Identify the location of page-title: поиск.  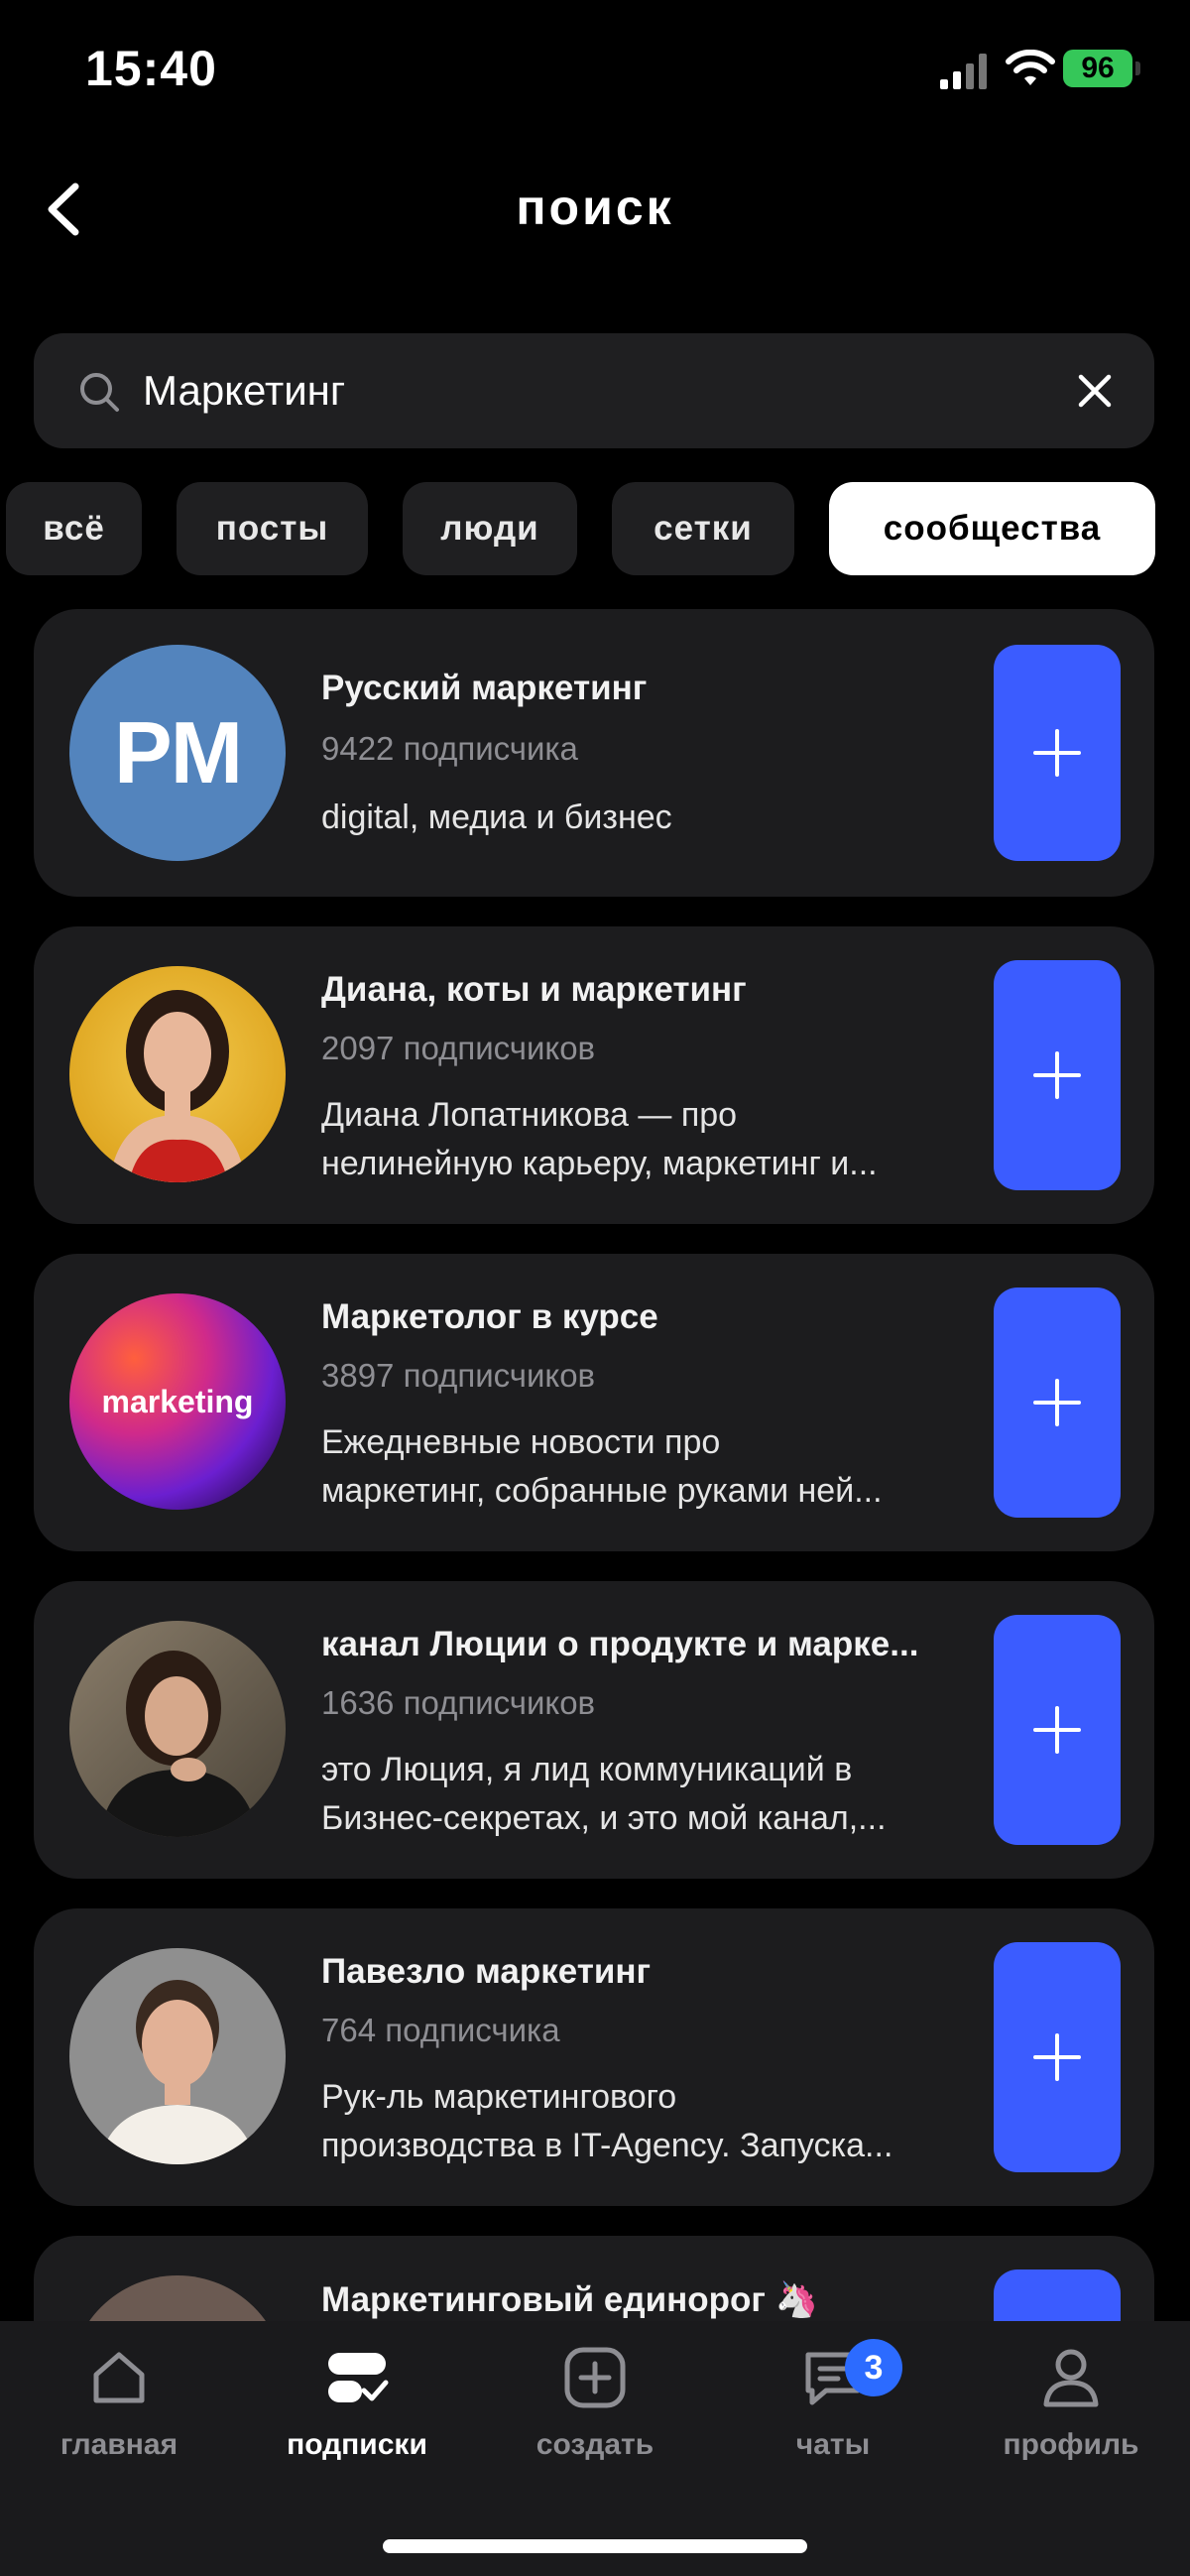
(595, 207).